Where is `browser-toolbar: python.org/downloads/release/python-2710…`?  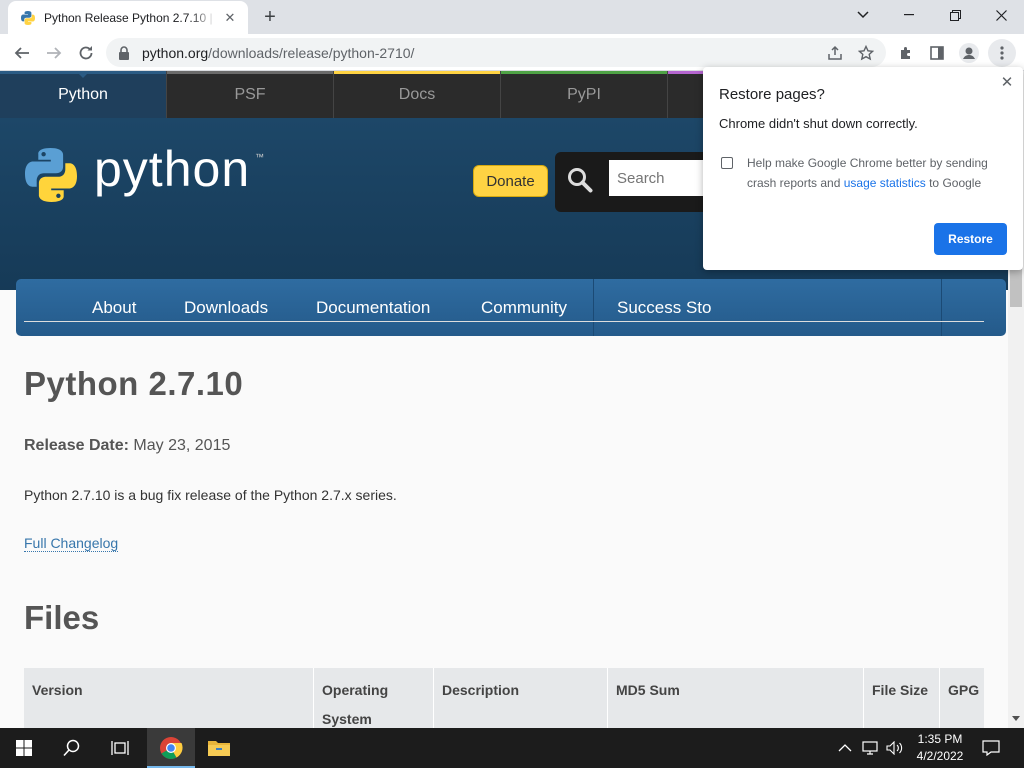 browser-toolbar: python.org/downloads/release/python-2710… is located at coordinates (512, 52).